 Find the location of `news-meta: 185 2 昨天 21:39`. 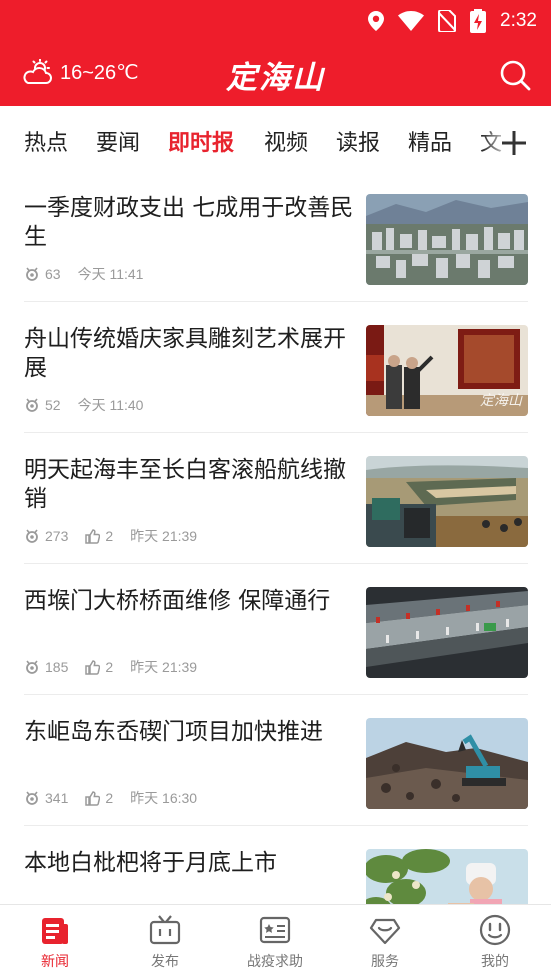

news-meta: 185 2 昨天 21:39 is located at coordinates (119, 667).